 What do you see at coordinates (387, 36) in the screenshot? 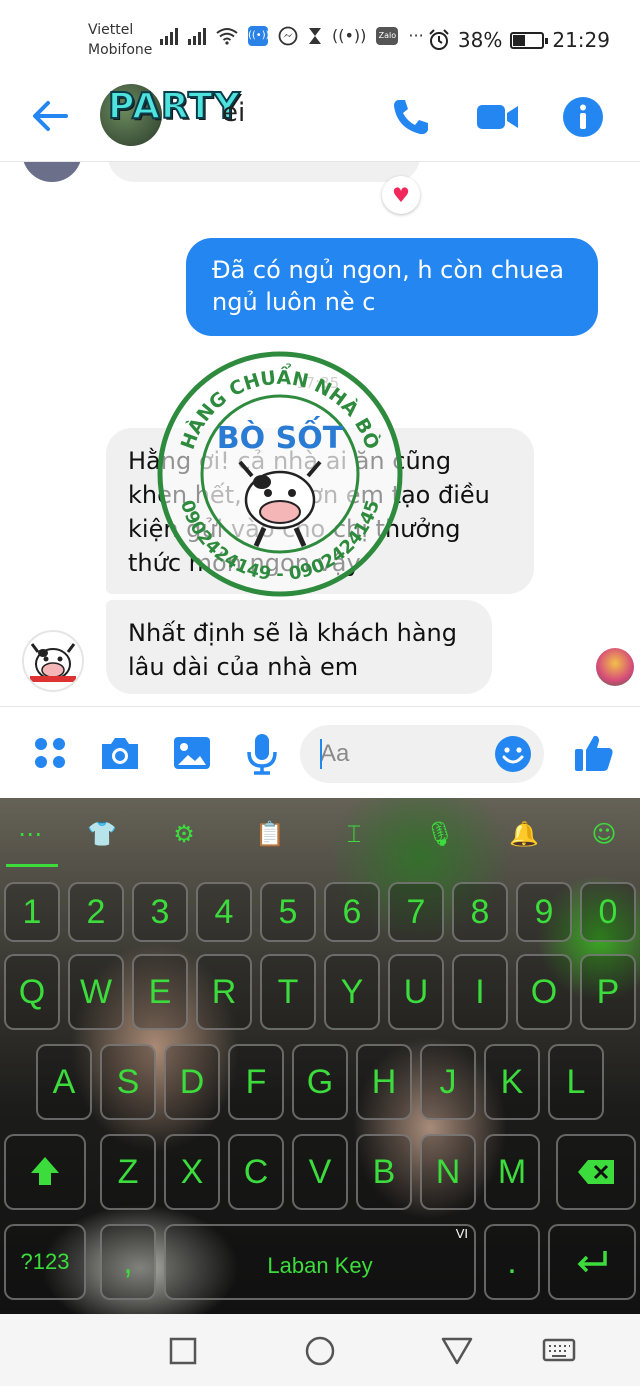
I see `zalo-icon: Zalo` at bounding box center [387, 36].